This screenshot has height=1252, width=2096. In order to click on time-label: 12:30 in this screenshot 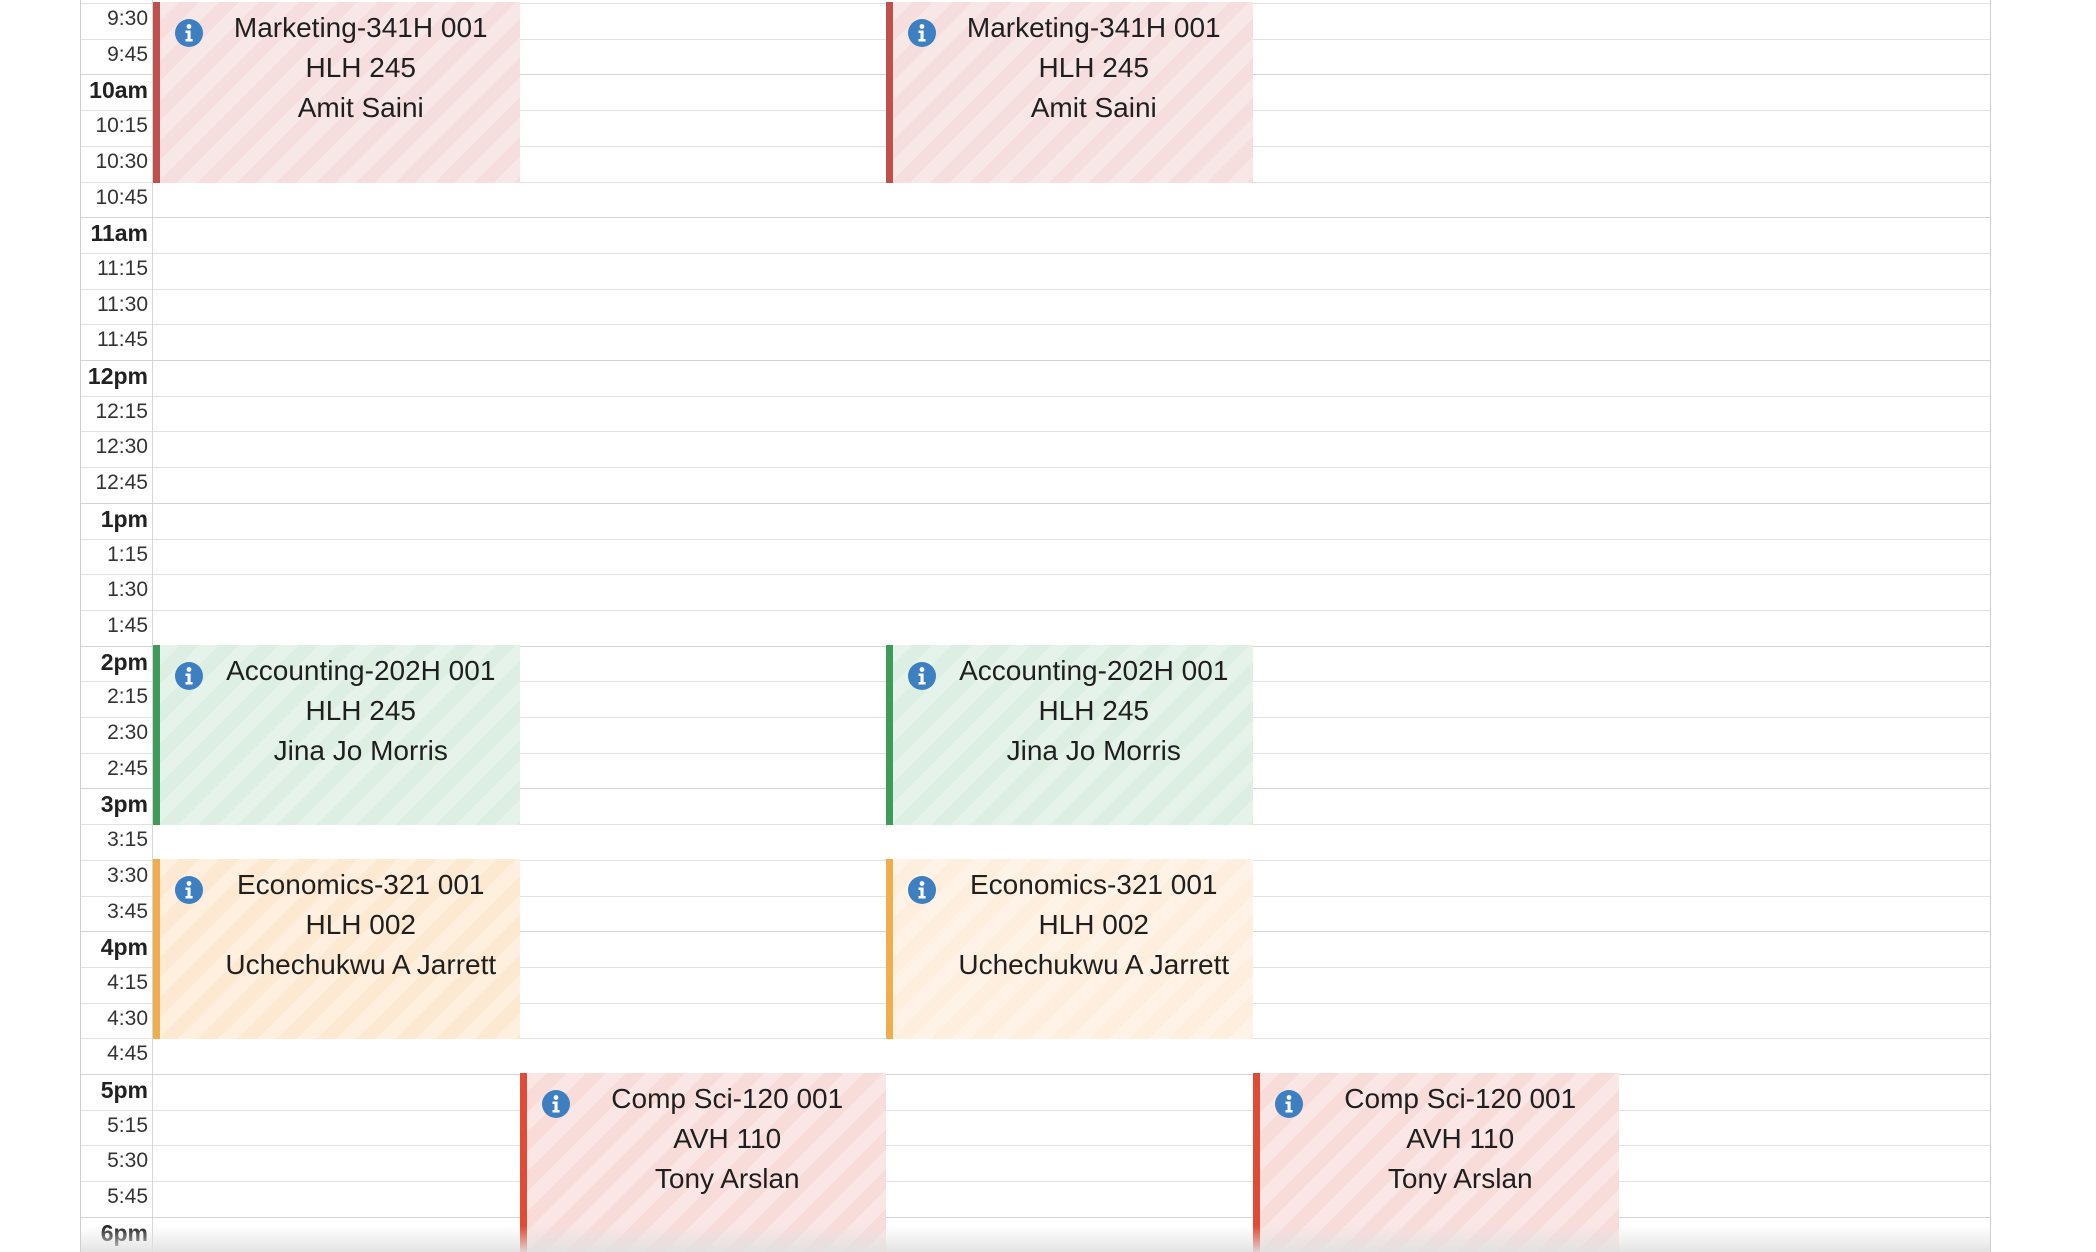, I will do `click(121, 447)`.